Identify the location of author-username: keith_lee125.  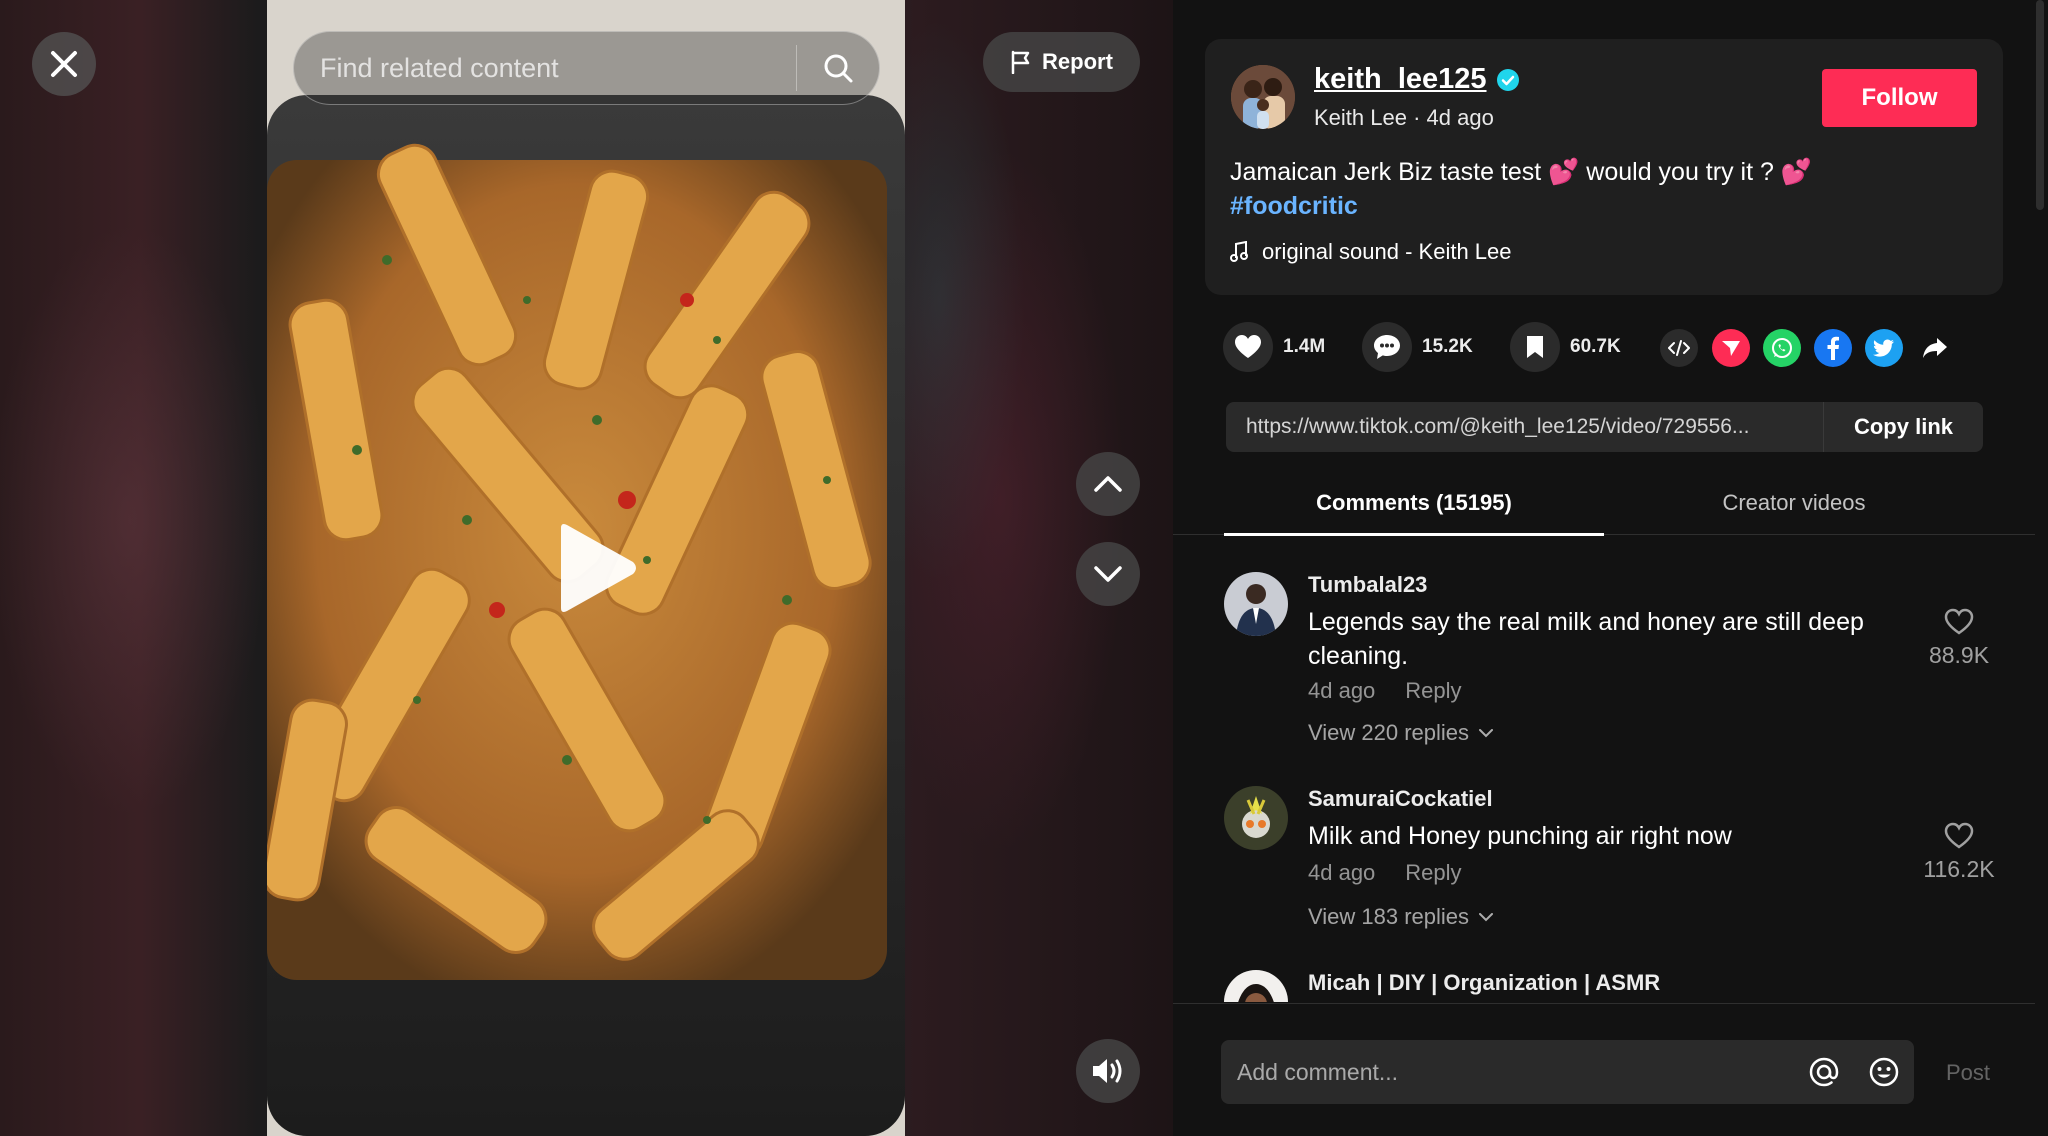
(1400, 79).